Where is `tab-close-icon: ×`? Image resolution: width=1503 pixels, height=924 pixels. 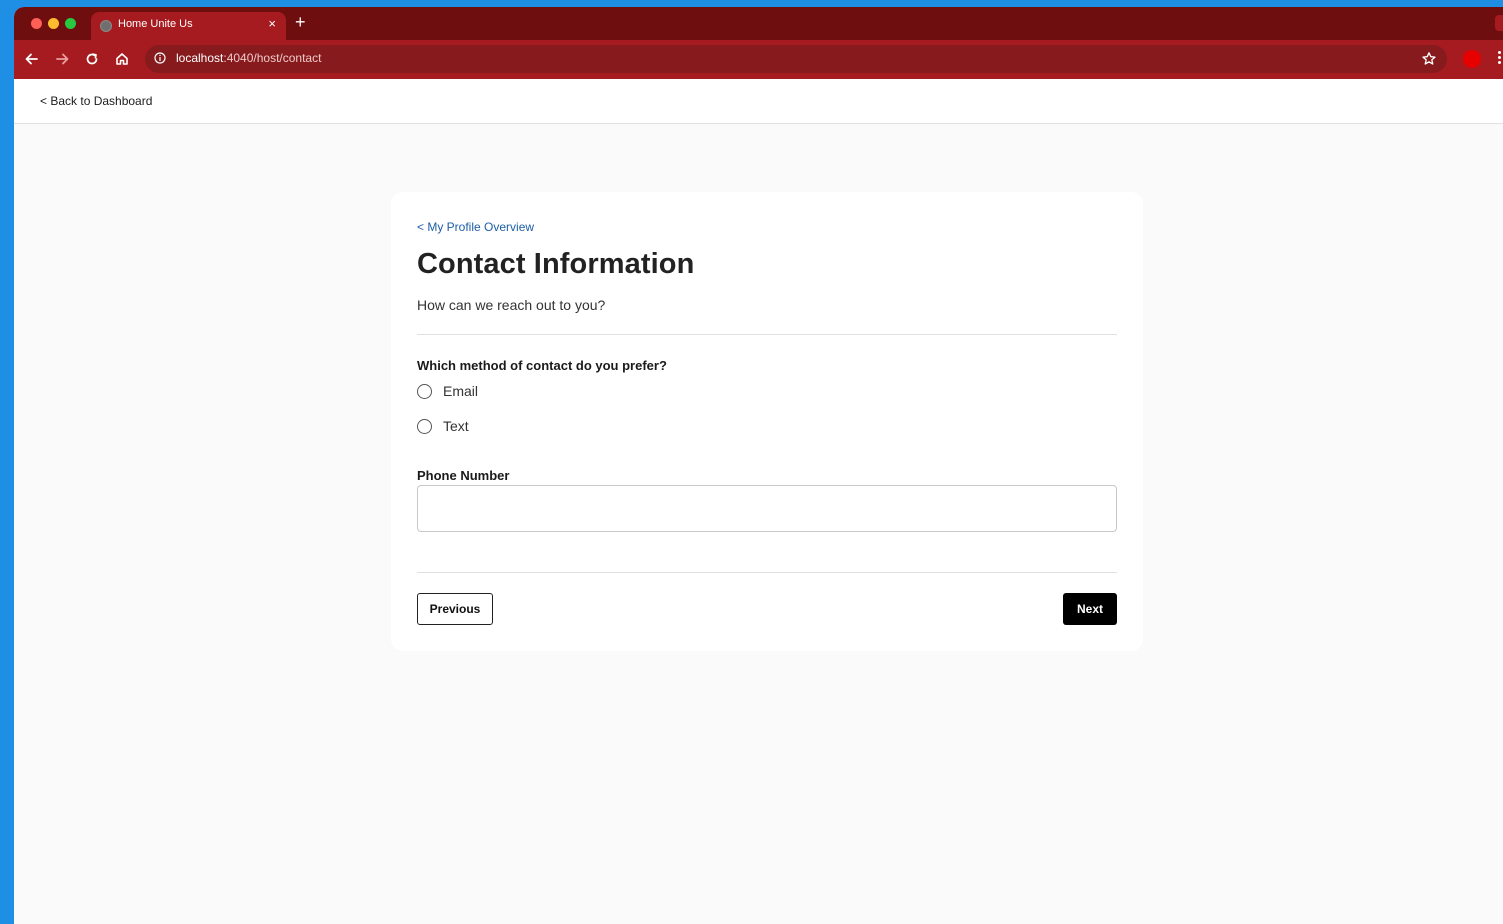
tab-close-icon: × is located at coordinates (272, 24).